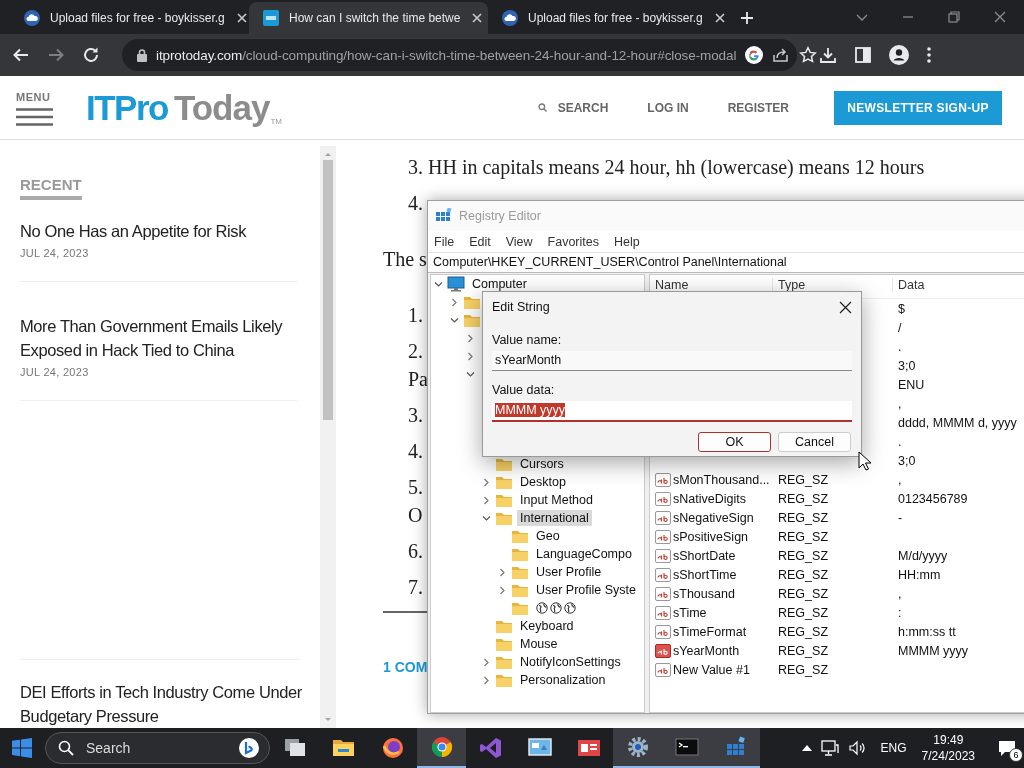 The height and width of the screenshot is (768, 1024). Describe the element at coordinates (539, 644) in the screenshot. I see `tree-item: Mouse` at that location.